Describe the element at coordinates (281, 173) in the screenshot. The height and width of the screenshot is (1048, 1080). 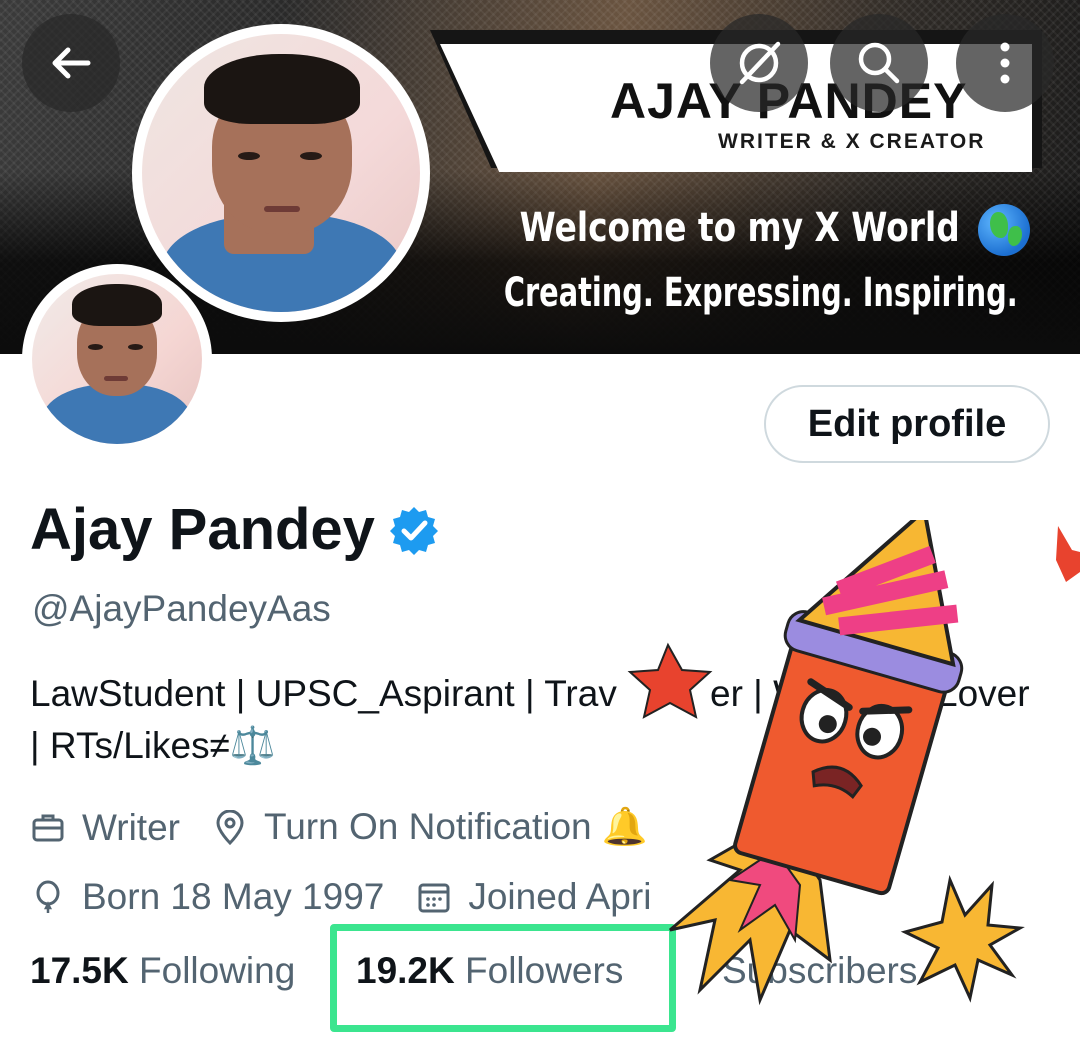
I see `banner-portrait-photo` at that location.